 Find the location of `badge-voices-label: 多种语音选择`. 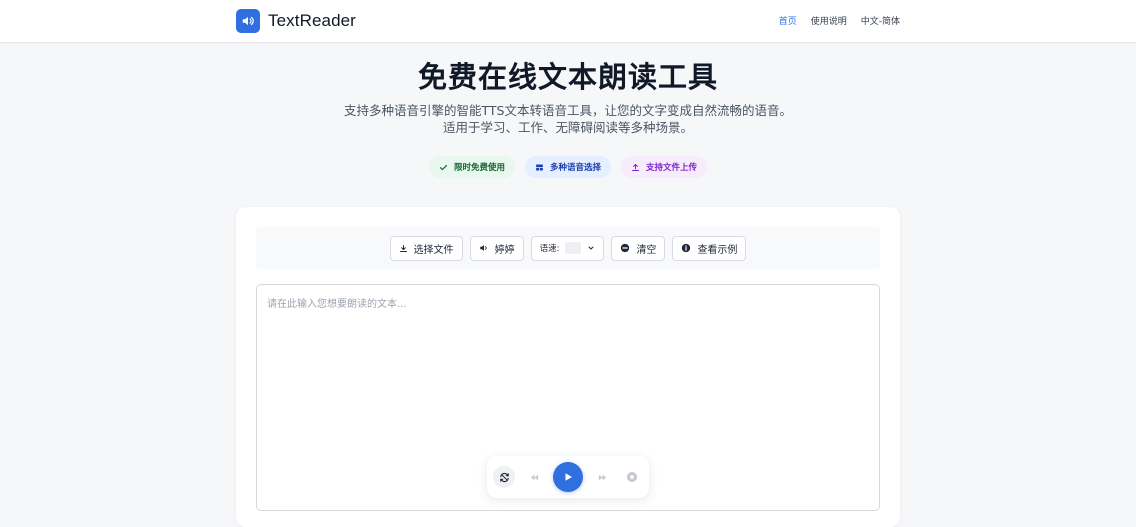

badge-voices-label: 多种语音选择 is located at coordinates (575, 168).